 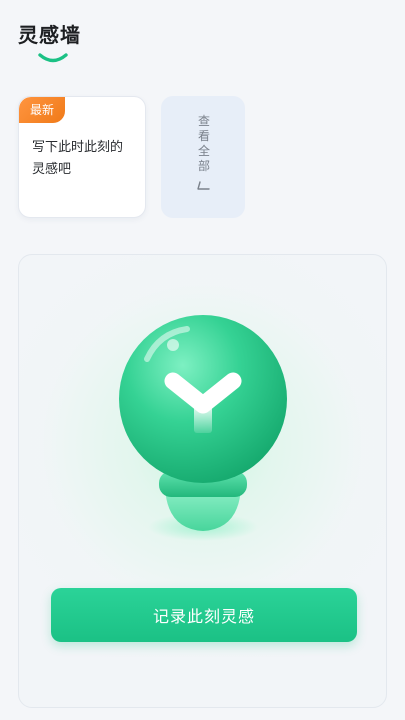 What do you see at coordinates (203, 143) in the screenshot?
I see `view-all-label: 查看全部` at bounding box center [203, 143].